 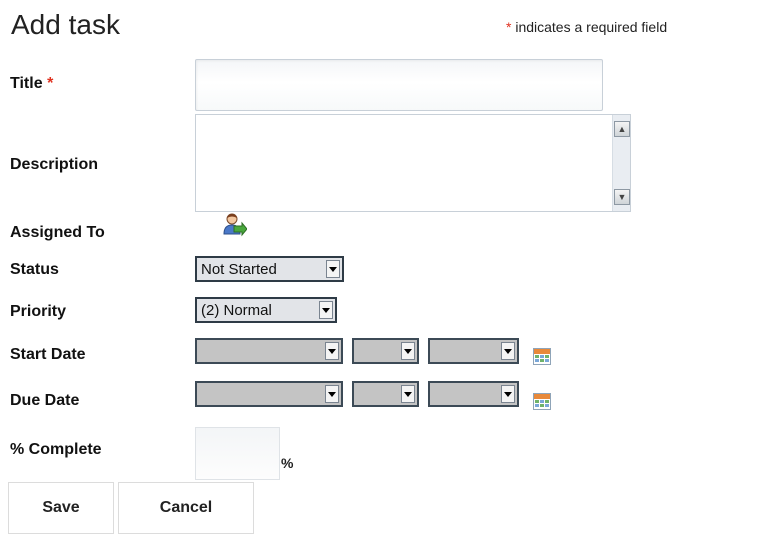 I want to click on status-selected-value: Not Started, so click(x=239, y=269).